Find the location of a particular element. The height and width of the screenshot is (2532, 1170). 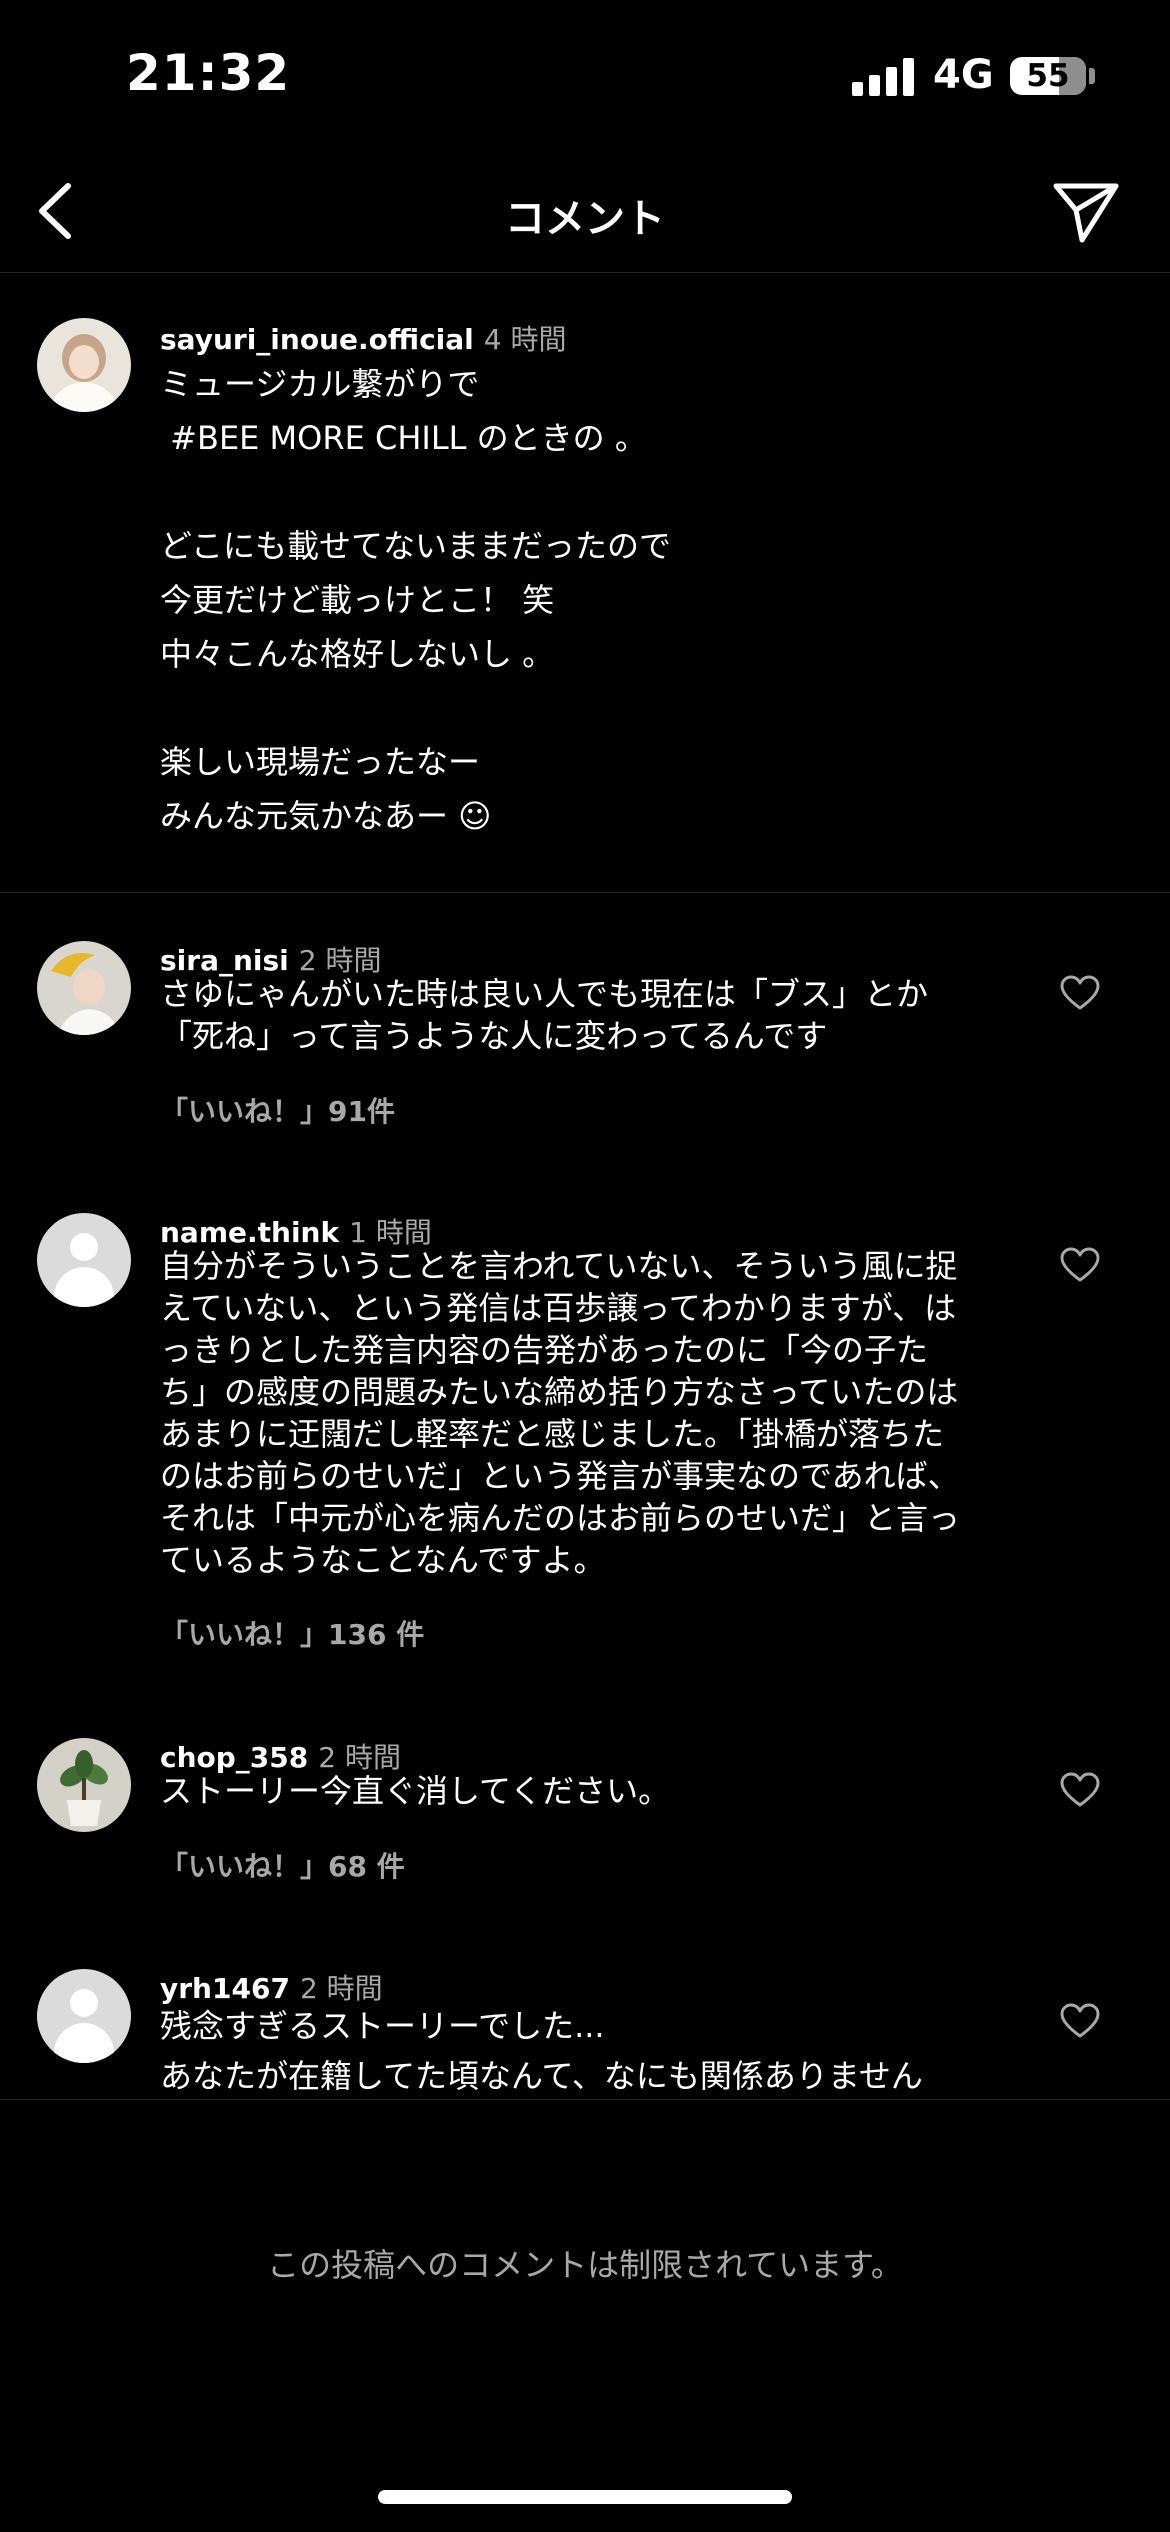

comment-line: 「死ね」って言うような人に変わってるんです is located at coordinates (494, 1036).